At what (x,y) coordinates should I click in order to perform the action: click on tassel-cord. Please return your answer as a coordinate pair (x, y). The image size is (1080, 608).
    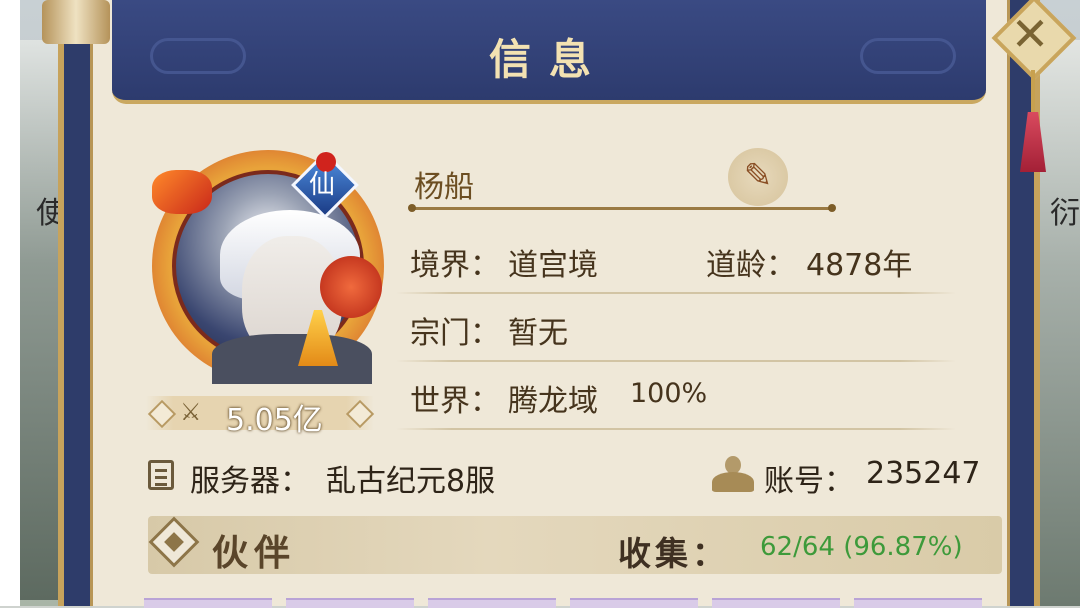
    Looking at the image, I should click on (1033, 92).